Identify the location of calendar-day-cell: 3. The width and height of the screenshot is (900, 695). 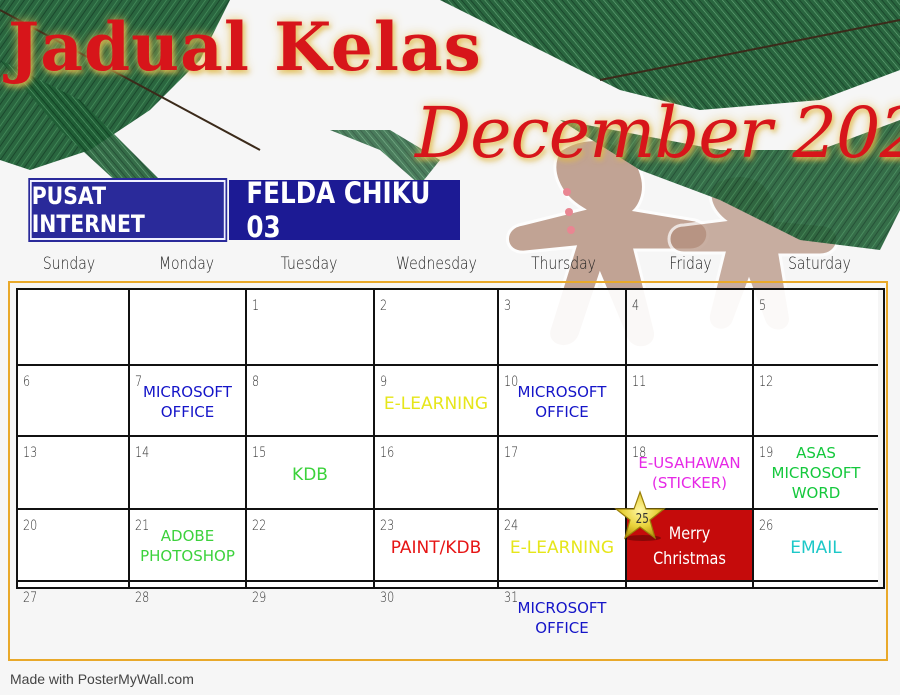
(563, 328).